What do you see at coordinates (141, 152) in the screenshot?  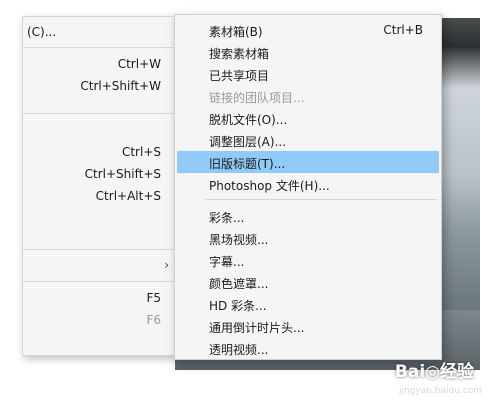 I see `shortcut-label: Ctrl+S` at bounding box center [141, 152].